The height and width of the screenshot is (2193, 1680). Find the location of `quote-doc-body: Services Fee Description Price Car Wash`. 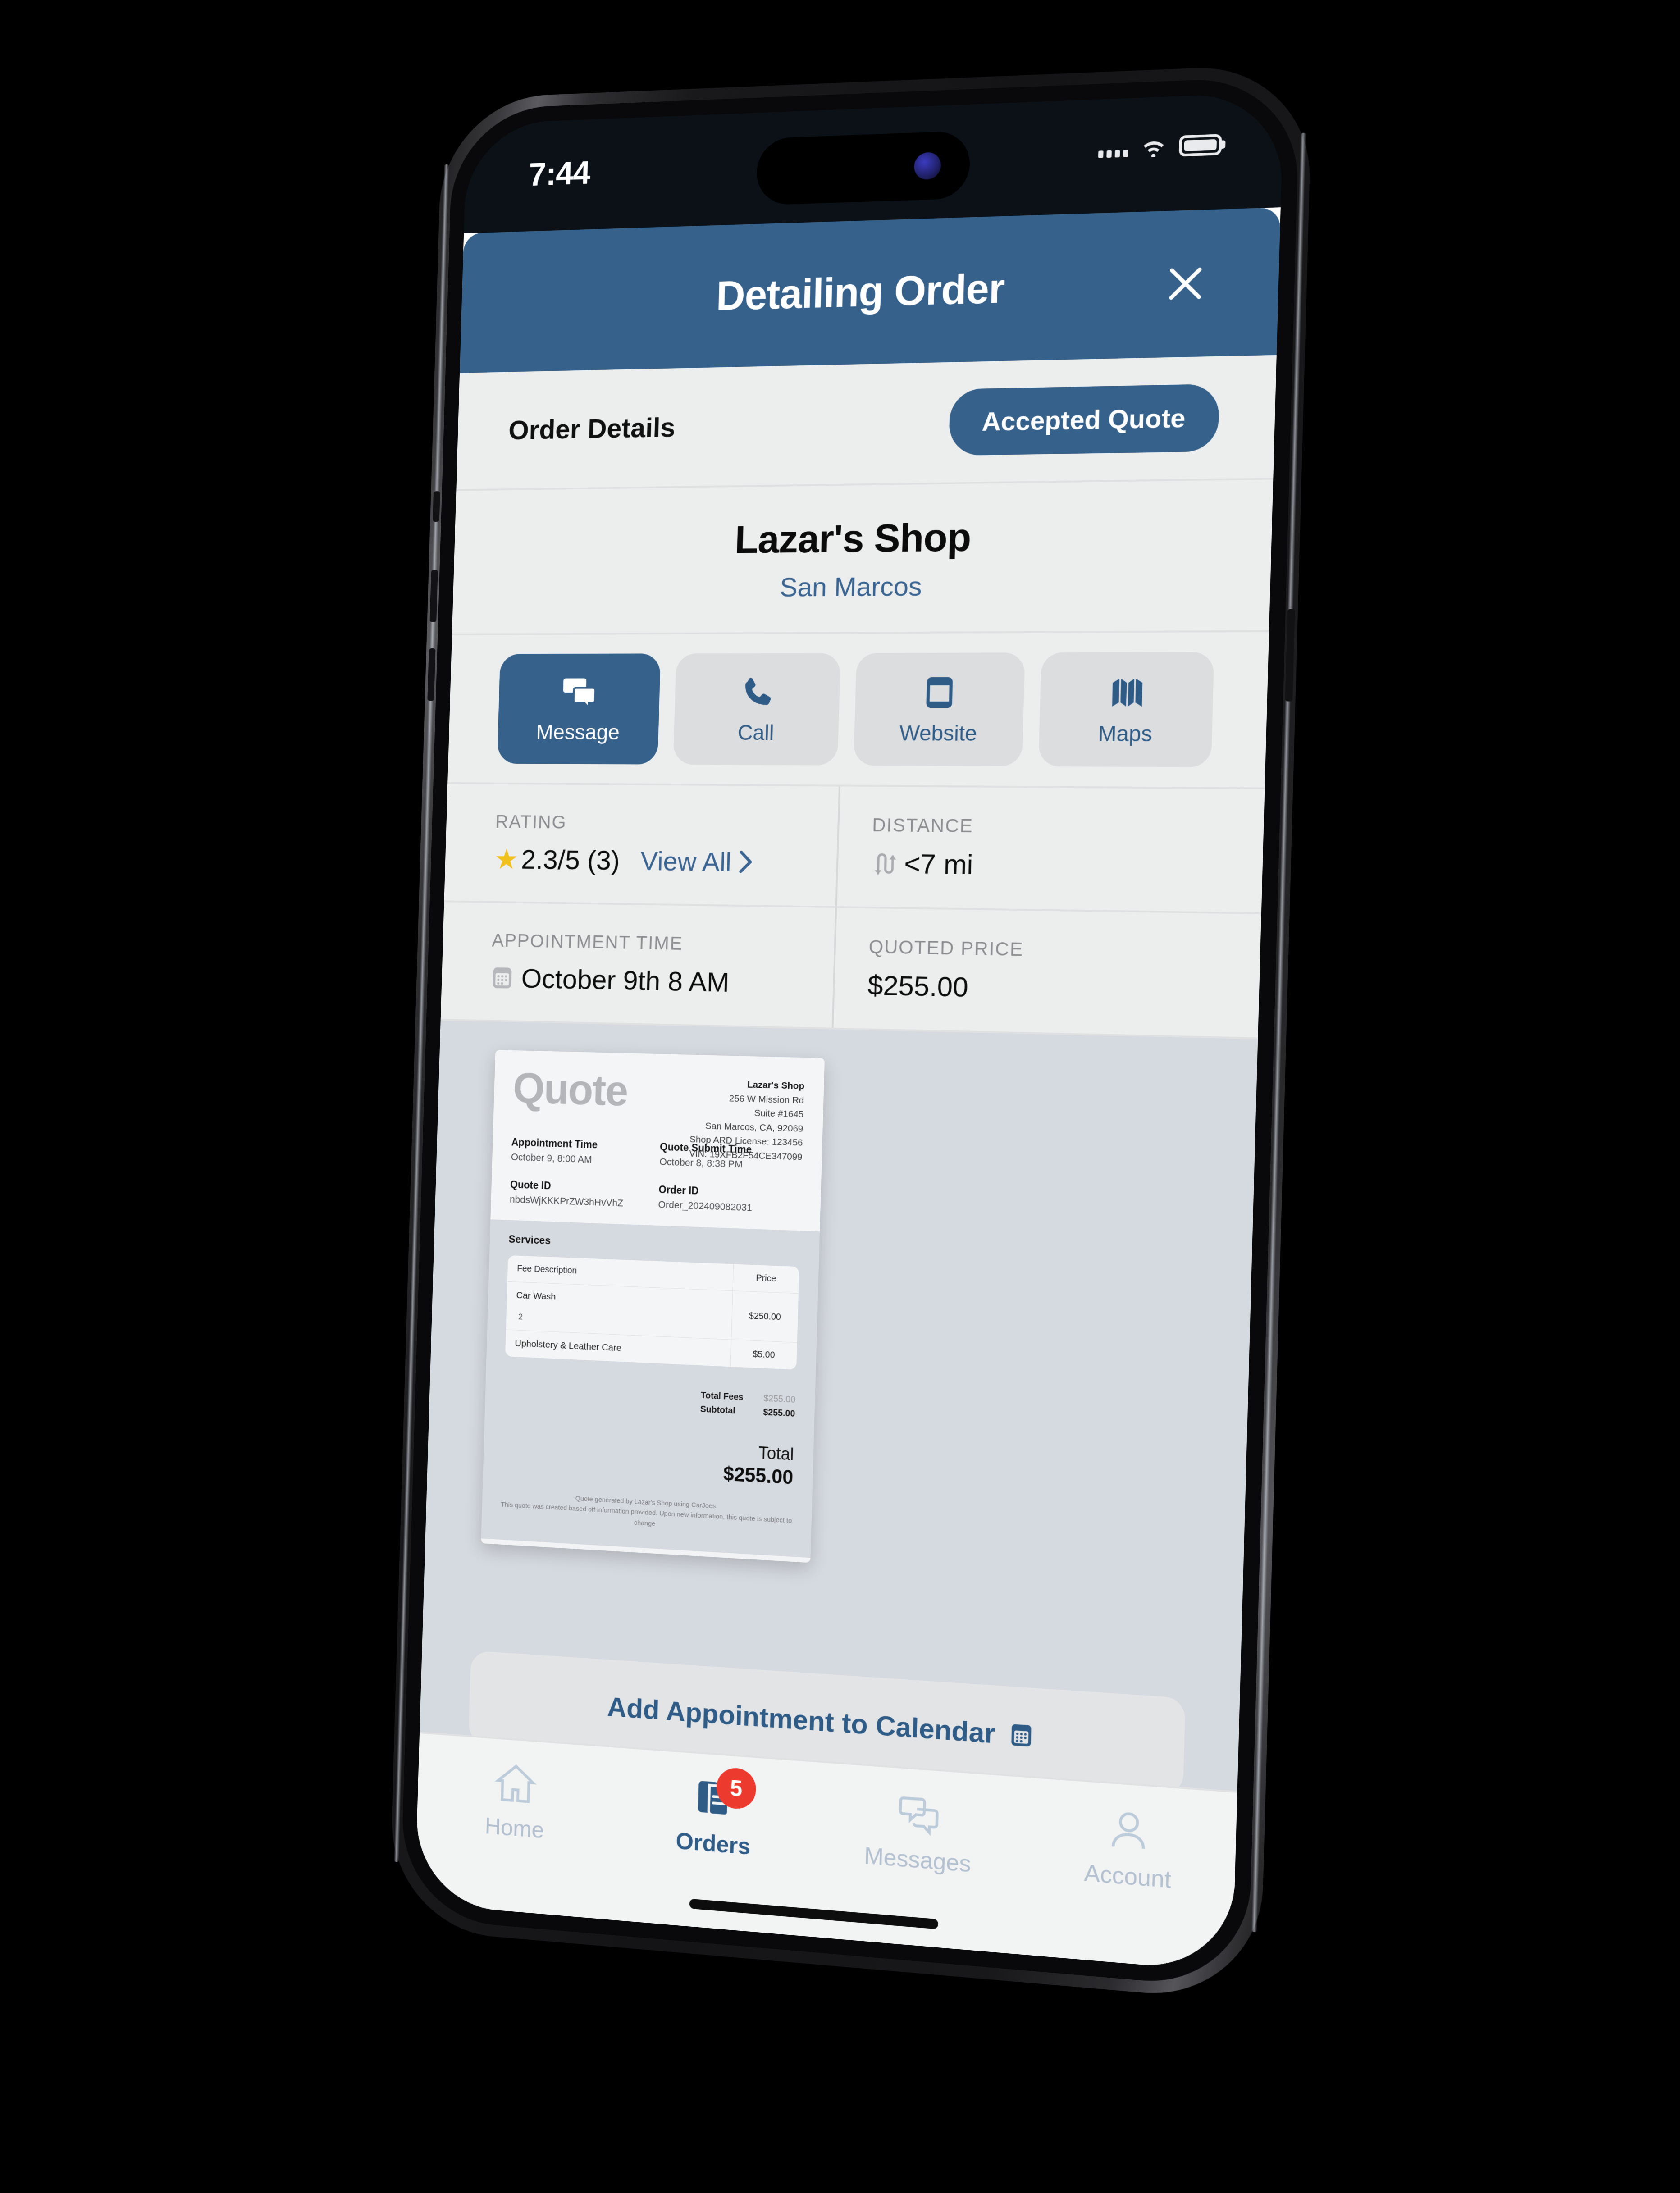

quote-doc-body: Services Fee Description Price Car Wash is located at coordinates (651, 1388).